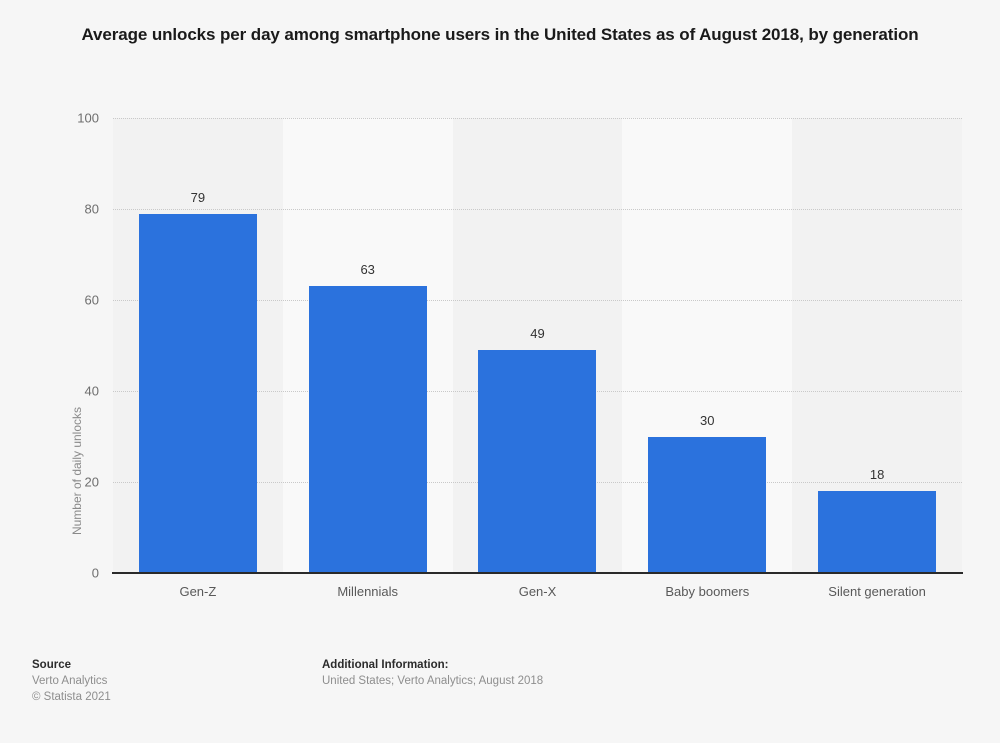  What do you see at coordinates (877, 591) in the screenshot?
I see `x-label-silent-generation: Silent generation` at bounding box center [877, 591].